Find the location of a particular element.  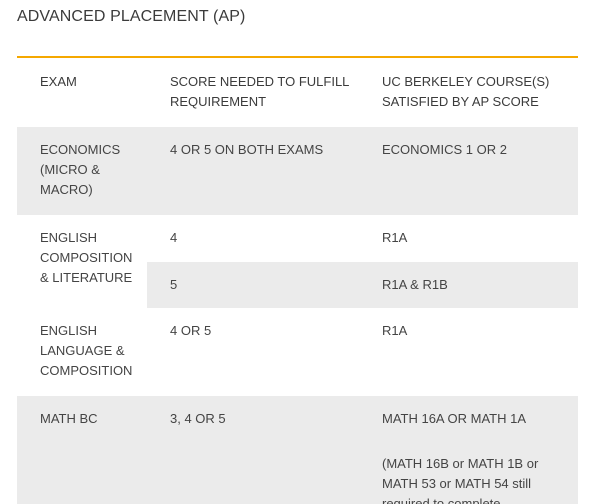

exam-cell: ECONOMICS (MICRO & MACRO) is located at coordinates (82, 171).